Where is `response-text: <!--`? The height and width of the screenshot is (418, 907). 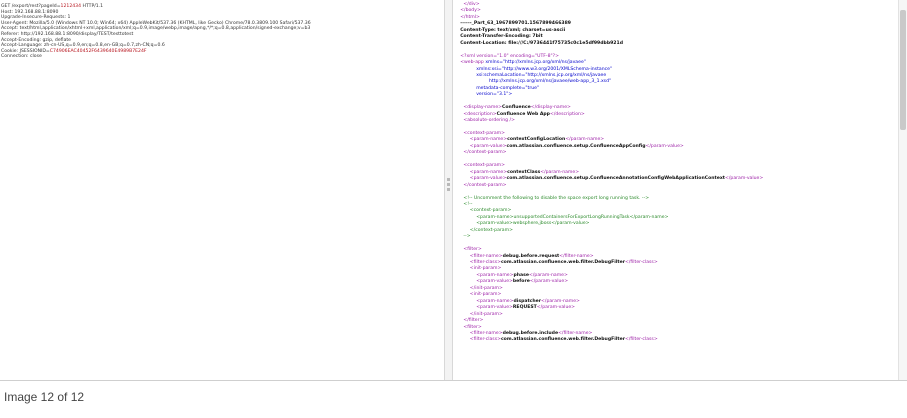 response-text: <!-- is located at coordinates (468, 204).